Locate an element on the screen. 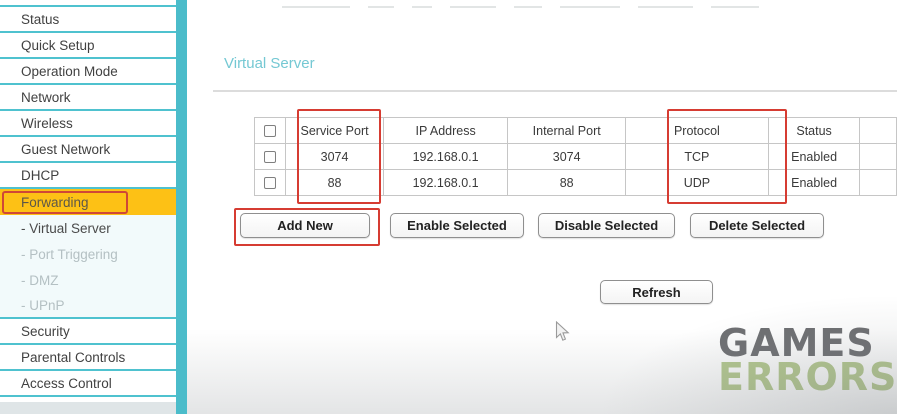 Image resolution: width=897 pixels, height=414 pixels. sidebar-item-label: Network is located at coordinates (46, 97).